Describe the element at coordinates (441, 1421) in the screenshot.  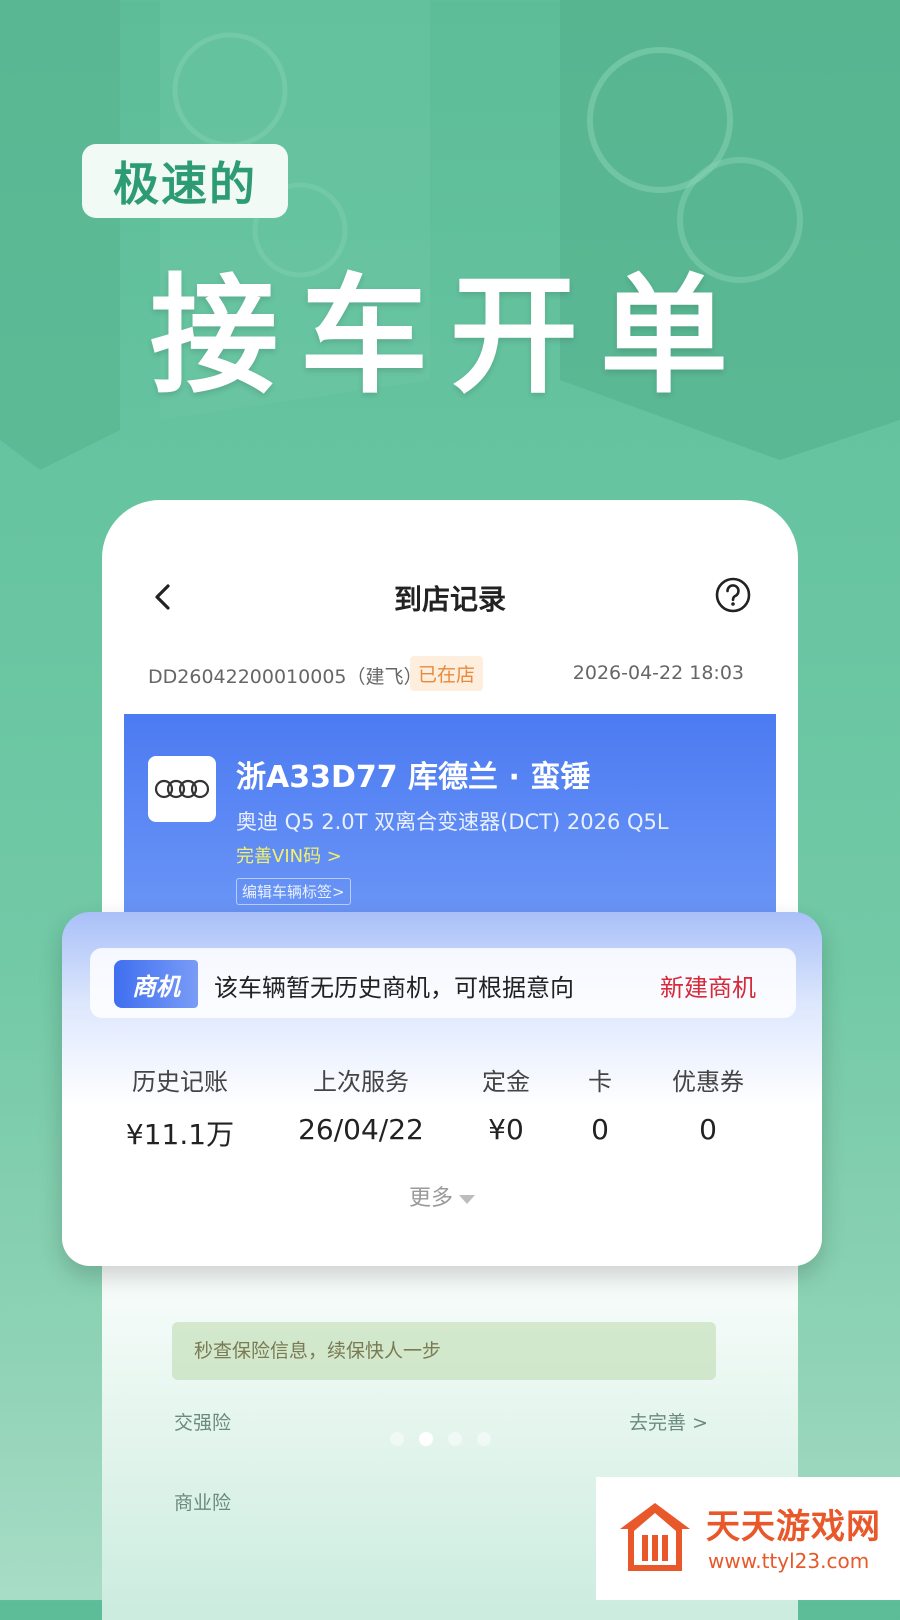
I see `compulsory-insurance-row: 交强险 去完善 >` at that location.